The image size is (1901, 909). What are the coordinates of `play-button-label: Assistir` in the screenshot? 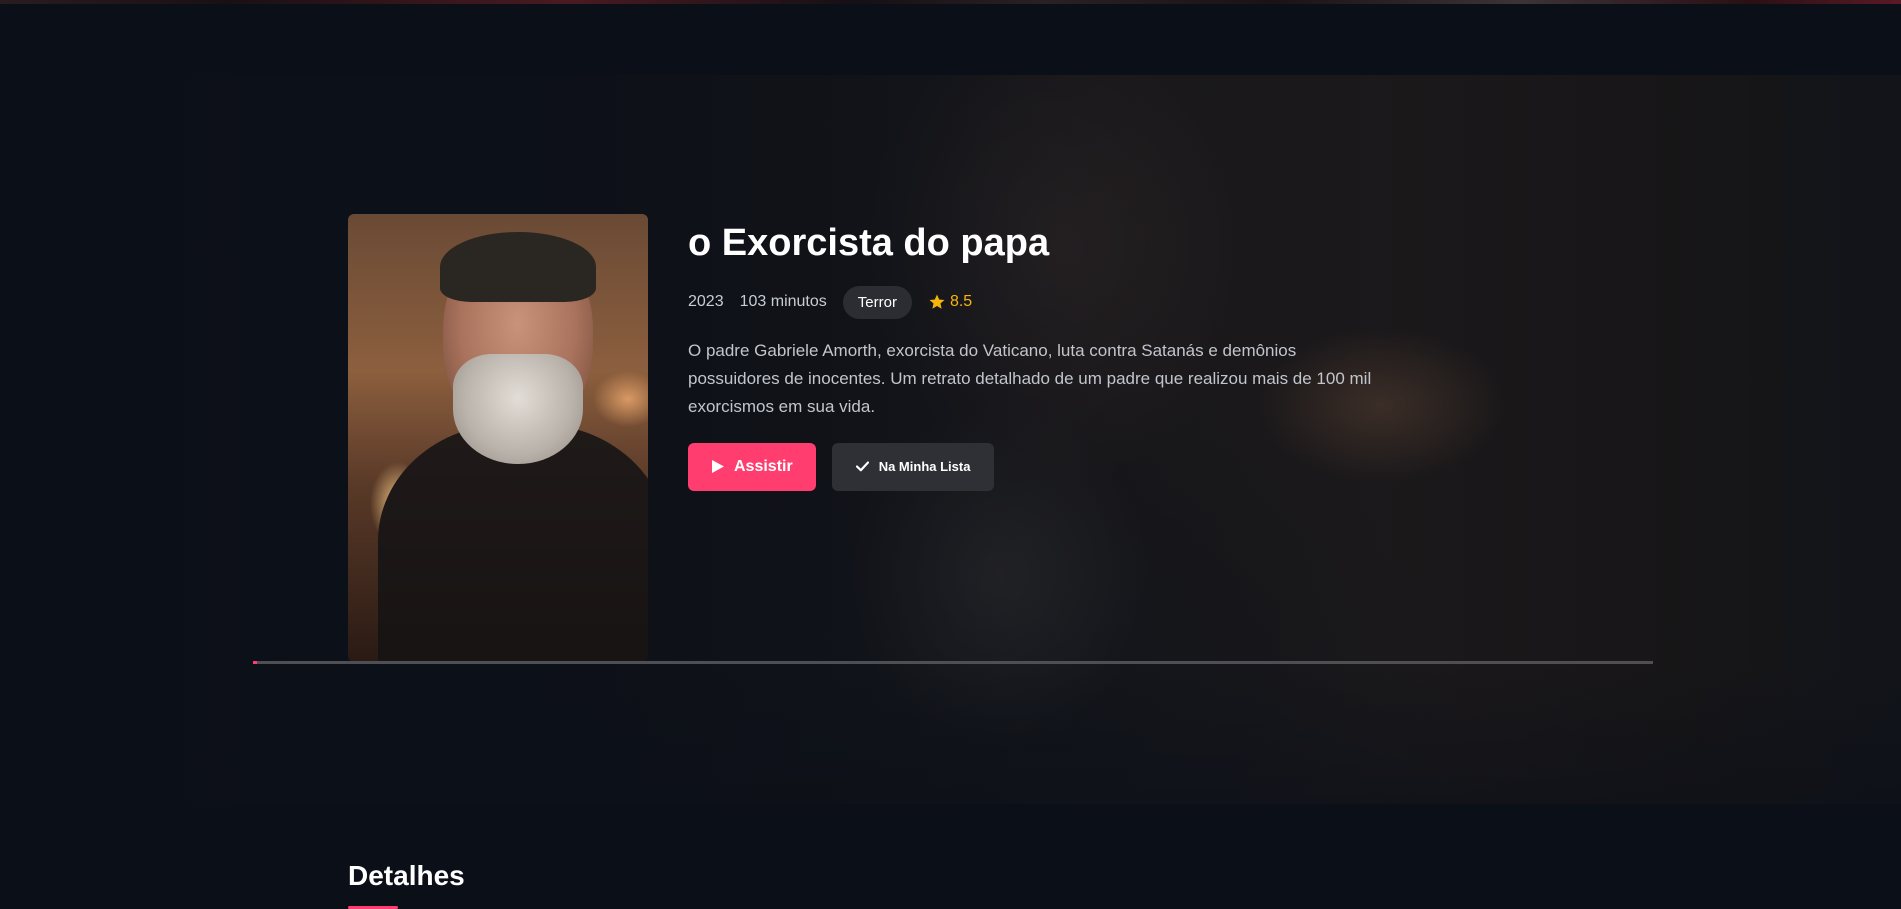 It's located at (763, 466).